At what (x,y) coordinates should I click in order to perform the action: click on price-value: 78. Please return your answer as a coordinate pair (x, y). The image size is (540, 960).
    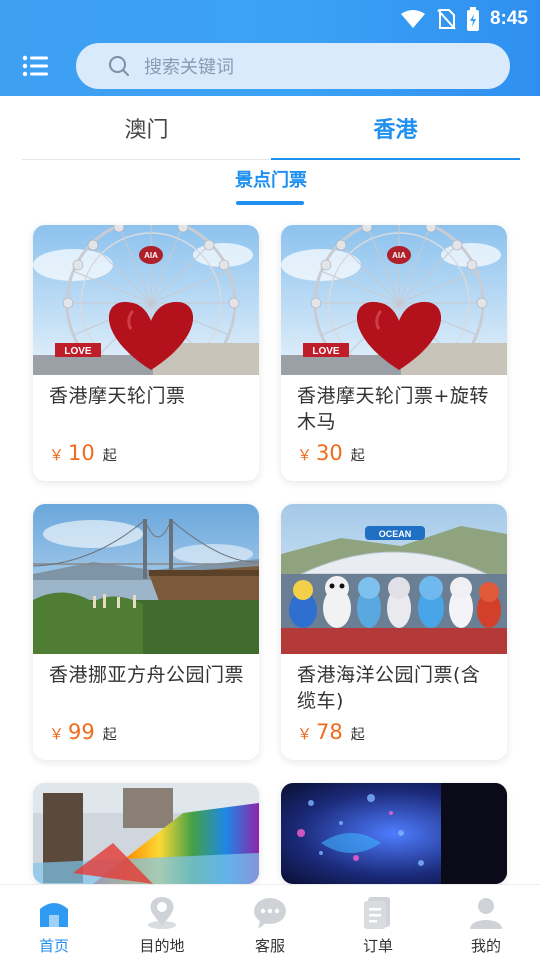
    Looking at the image, I should click on (329, 732).